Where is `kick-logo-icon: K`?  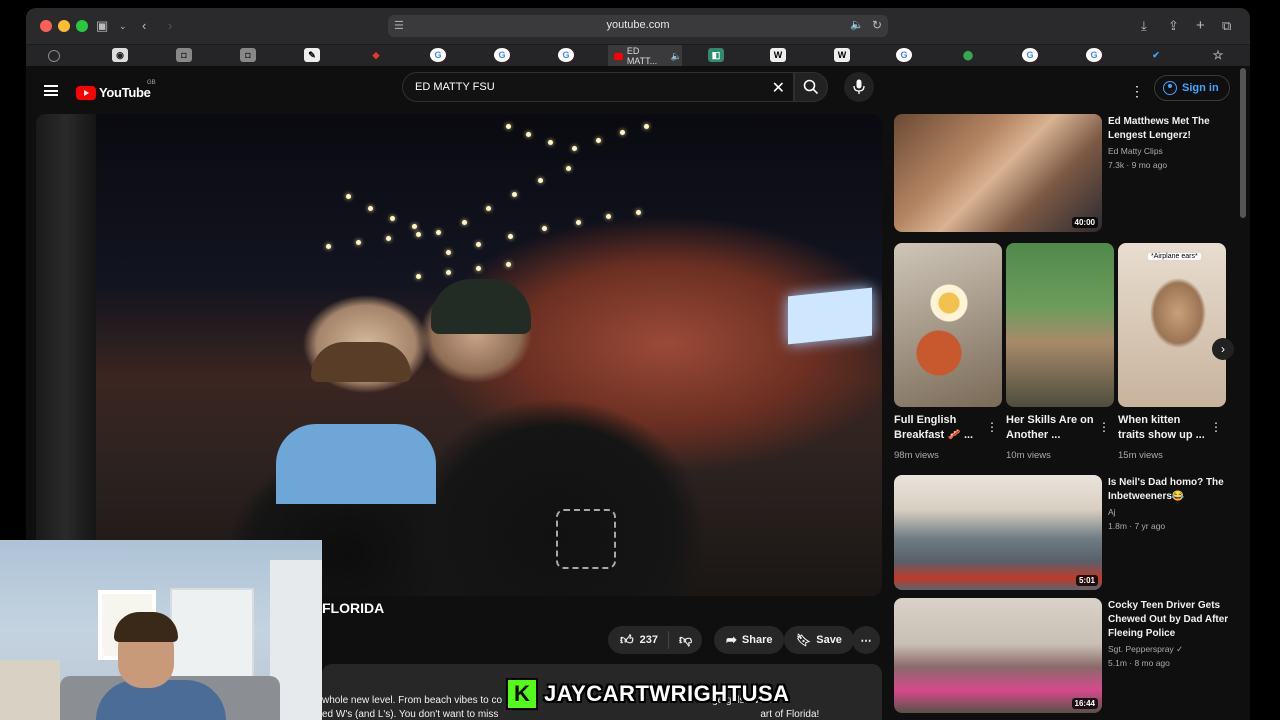
kick-logo-icon: K is located at coordinates (522, 694).